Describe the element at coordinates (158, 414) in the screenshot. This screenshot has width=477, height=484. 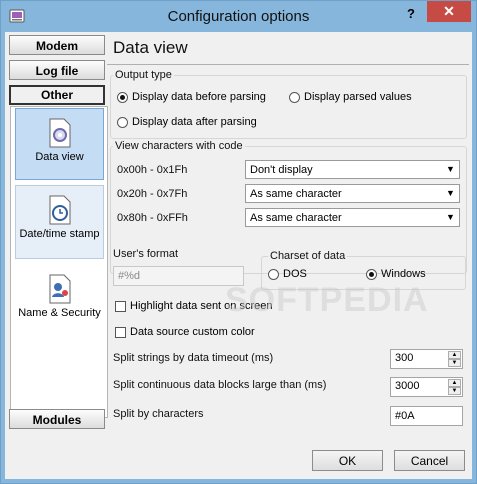
I see `split-chars-label: Split by characters` at that location.